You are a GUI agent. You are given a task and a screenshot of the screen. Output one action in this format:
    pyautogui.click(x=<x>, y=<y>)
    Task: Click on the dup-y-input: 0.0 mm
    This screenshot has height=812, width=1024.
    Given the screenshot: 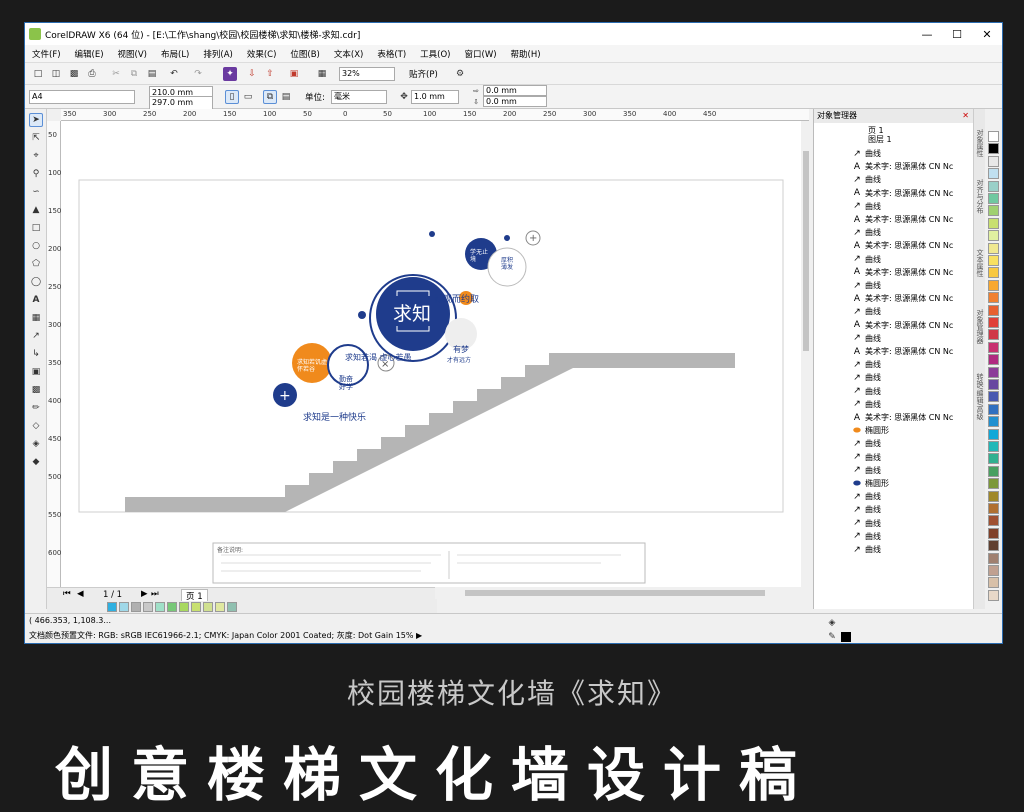 What is the action you would take?
    pyautogui.click(x=515, y=101)
    